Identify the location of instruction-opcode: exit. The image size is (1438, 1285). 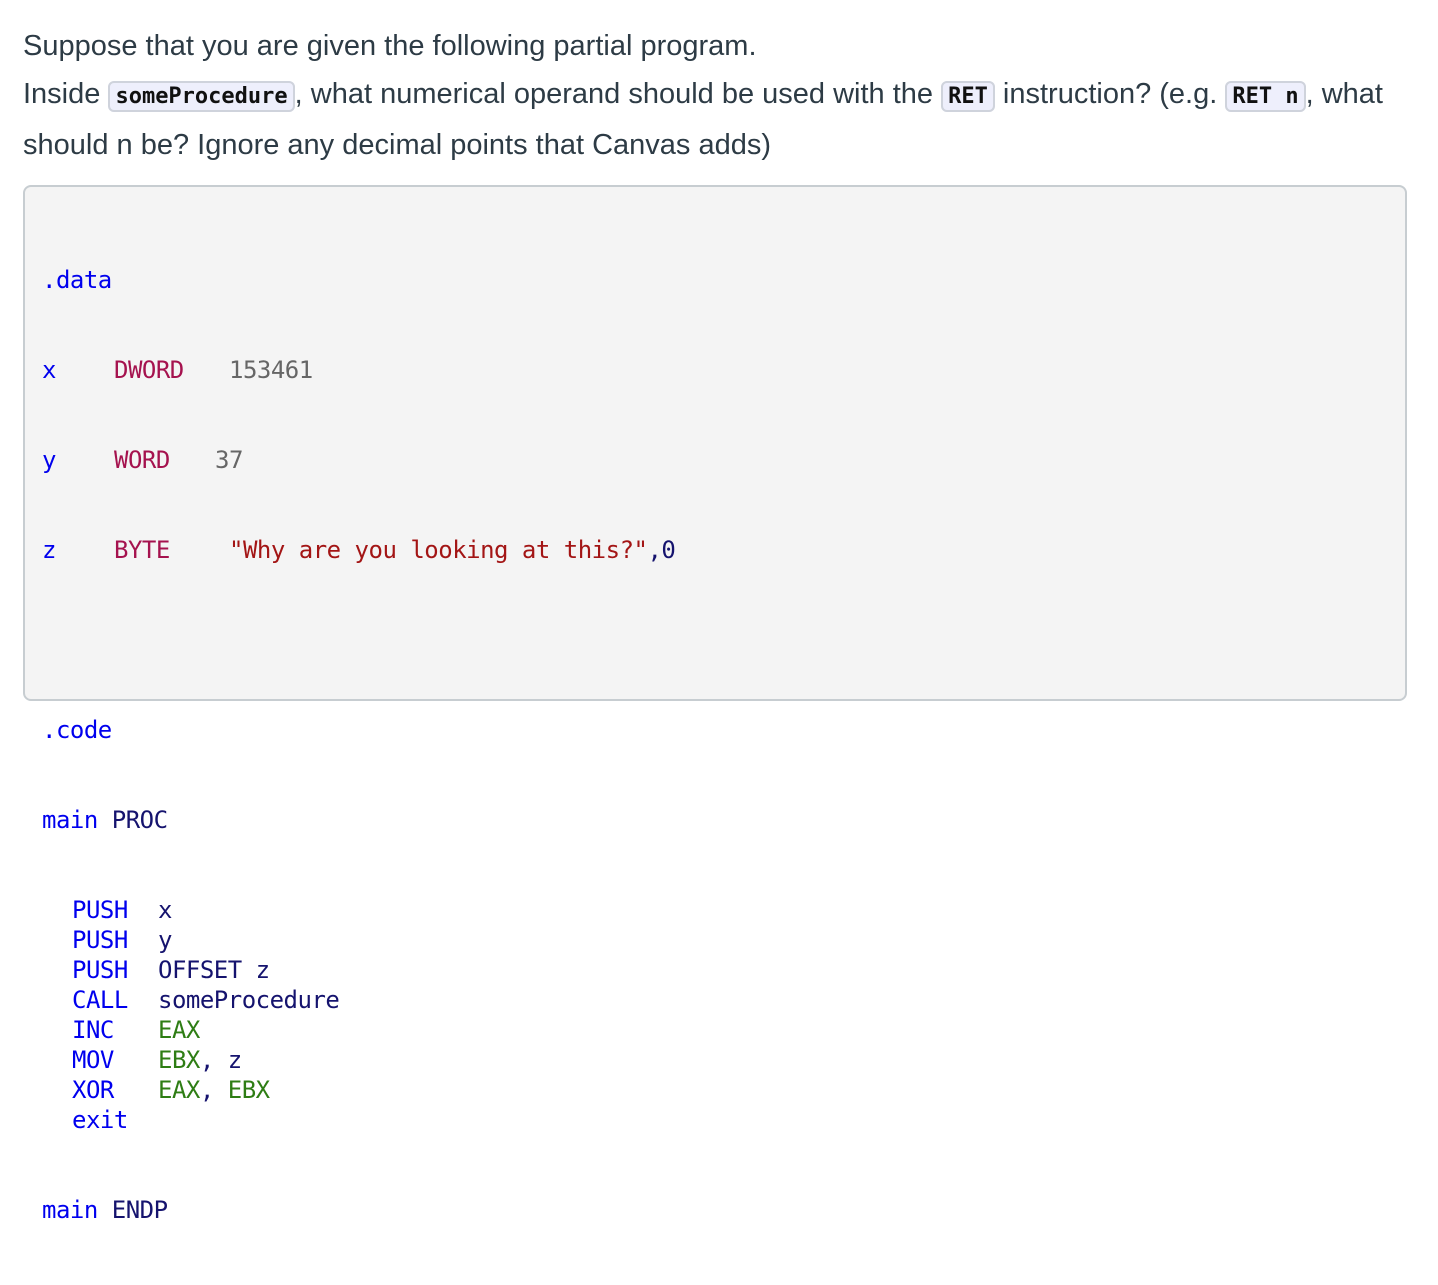
(100, 1120).